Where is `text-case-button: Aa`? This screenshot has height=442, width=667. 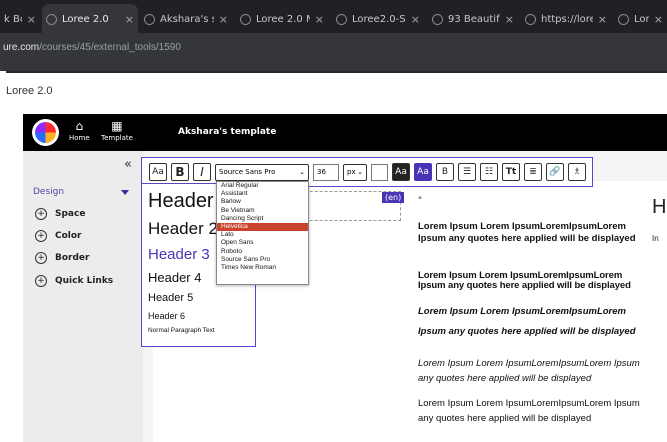
text-case-button: Aa is located at coordinates (401, 172).